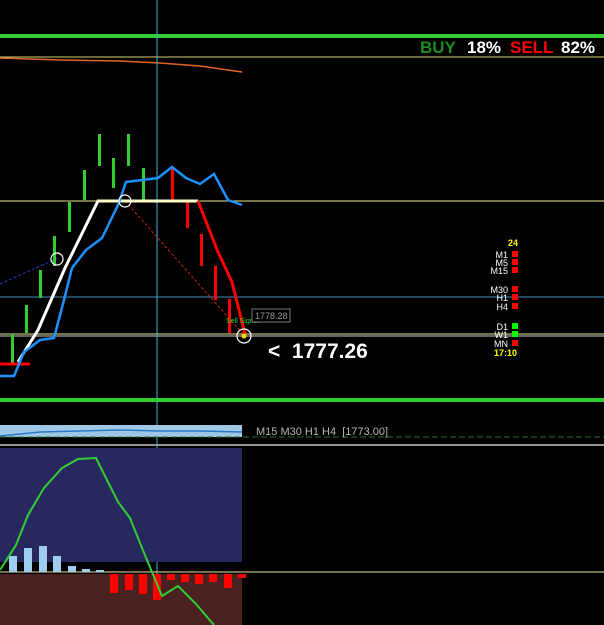  I want to click on sell-value: 82%, so click(578, 47).